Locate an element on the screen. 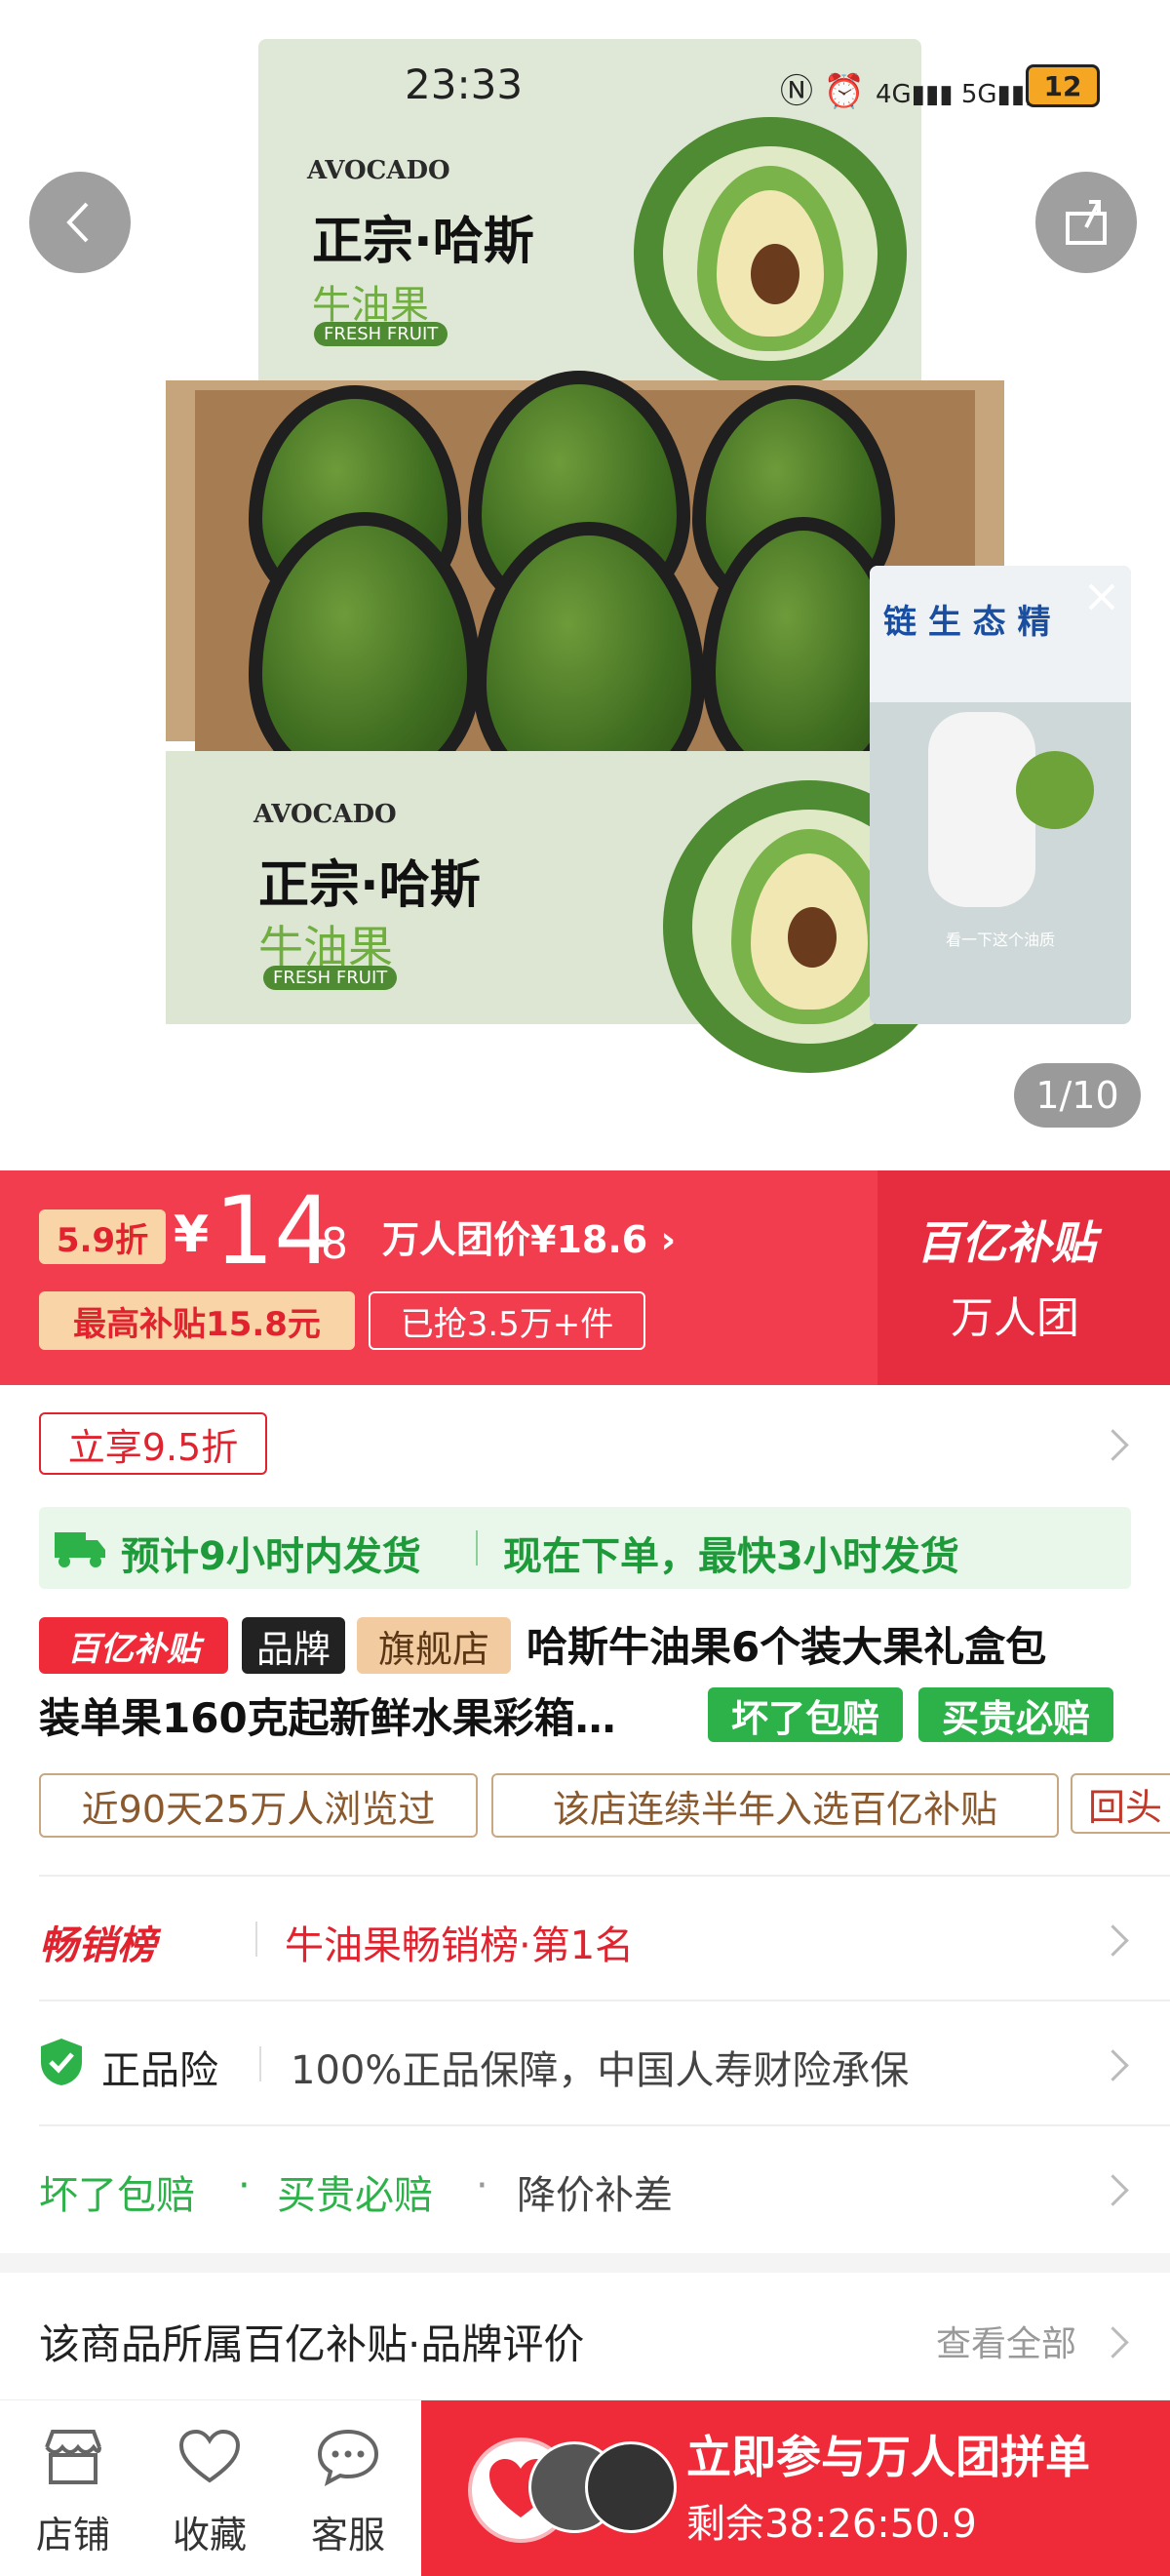 The height and width of the screenshot is (2576, 1170). shipping-estimate: 预计9小时内发货 is located at coordinates (271, 1556).